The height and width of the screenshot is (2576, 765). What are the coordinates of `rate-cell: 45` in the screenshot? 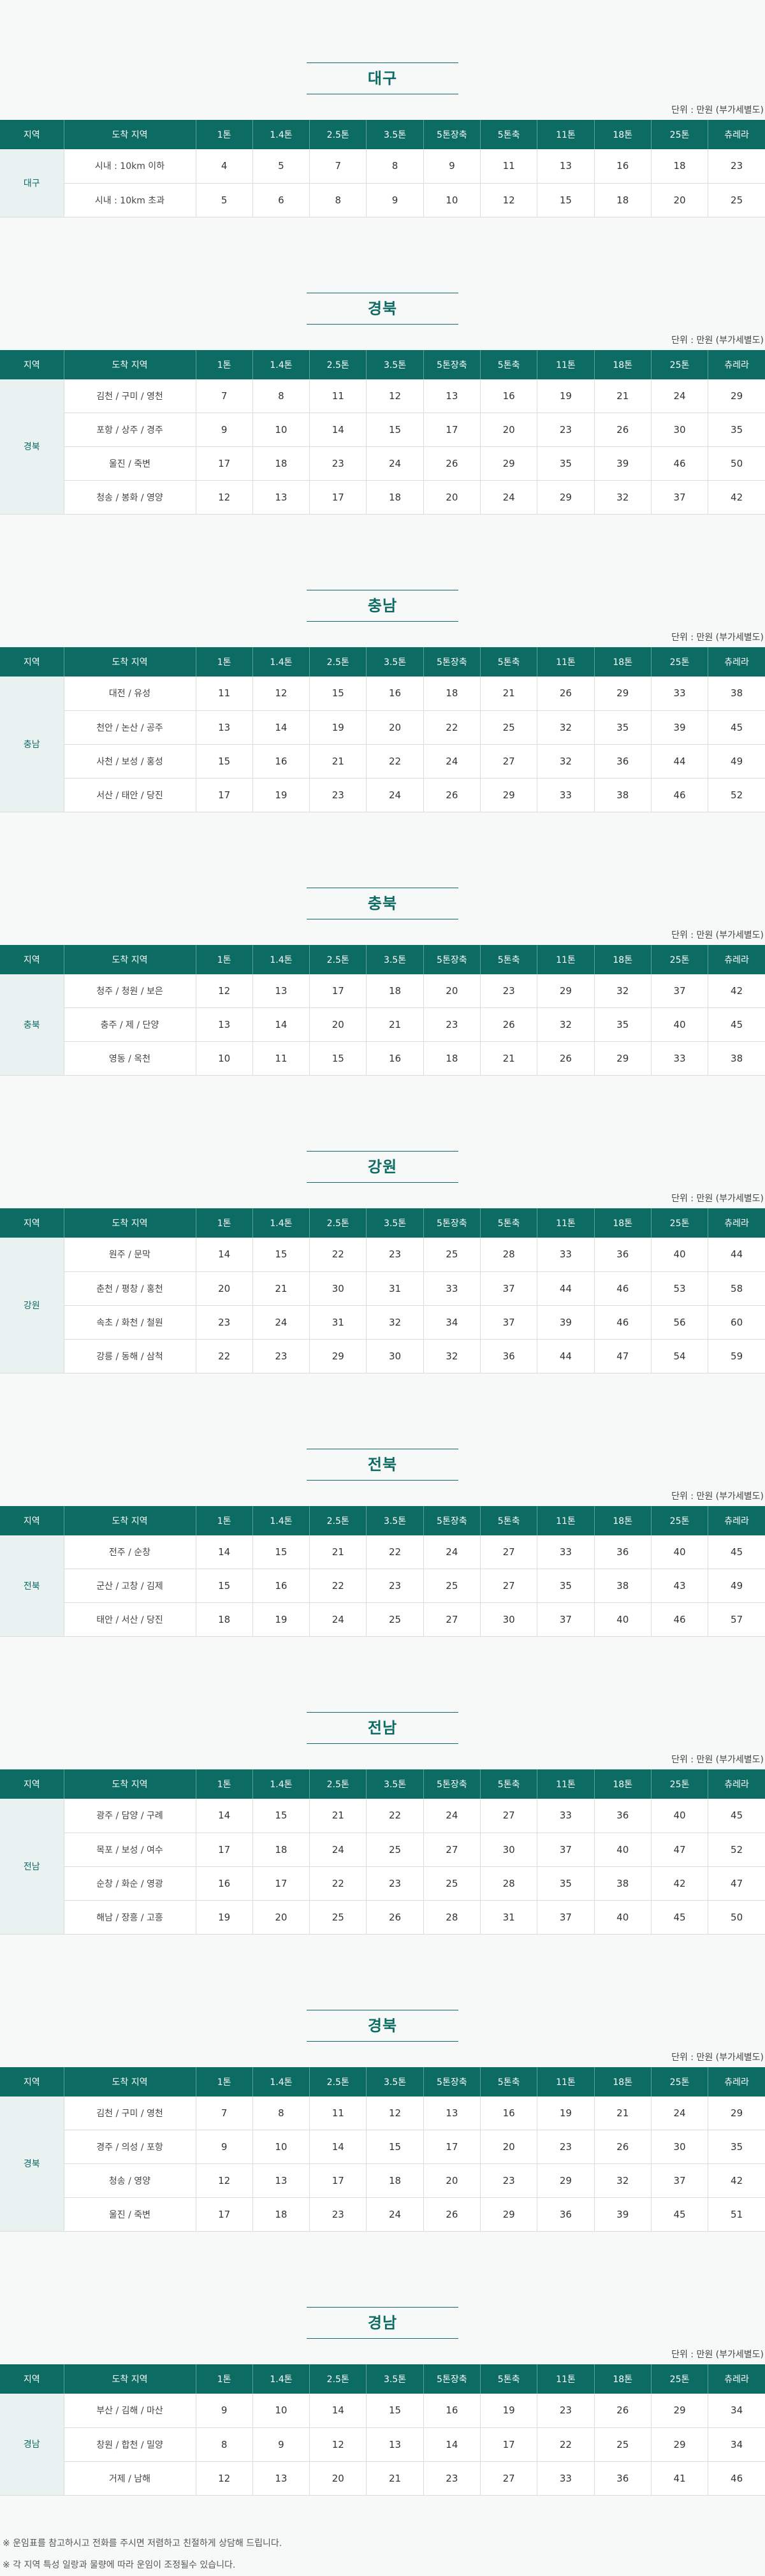 It's located at (680, 2214).